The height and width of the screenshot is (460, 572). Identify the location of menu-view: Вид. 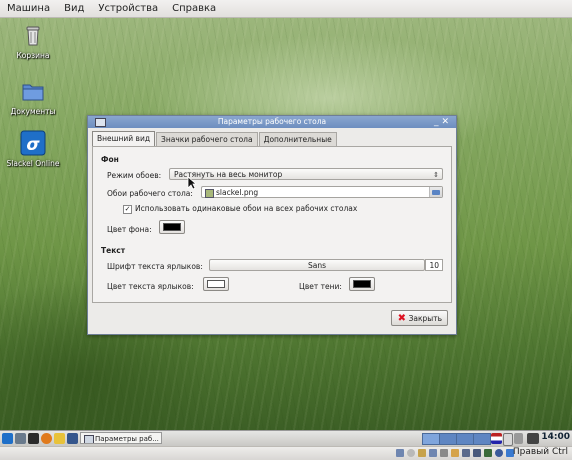
(74, 8).